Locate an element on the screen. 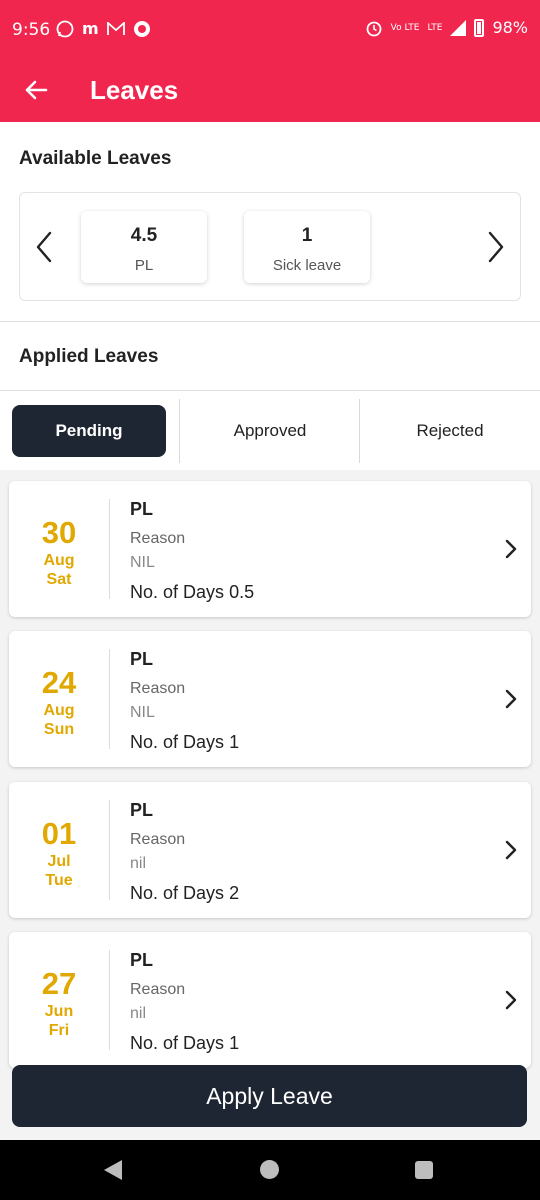 The width and height of the screenshot is (540, 1200). days-count: No. of Days 2 is located at coordinates (184, 893).